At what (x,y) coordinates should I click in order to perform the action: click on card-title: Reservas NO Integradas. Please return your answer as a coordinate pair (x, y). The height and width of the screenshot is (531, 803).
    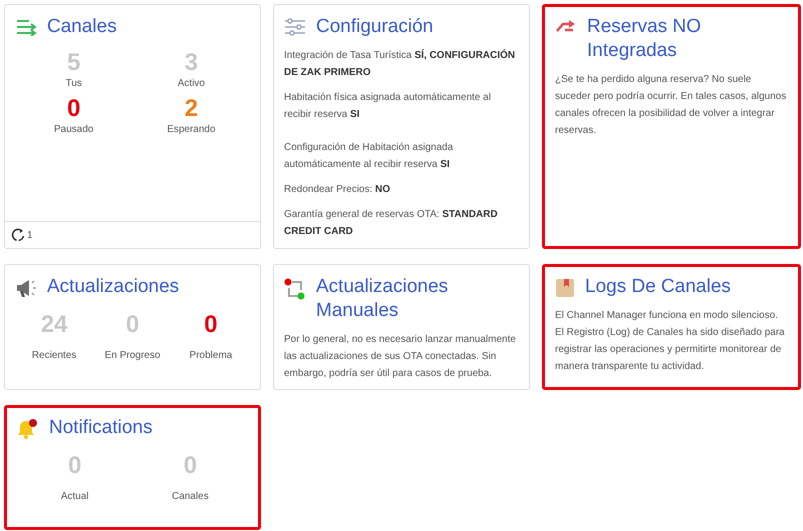
    Looking at the image, I should click on (687, 39).